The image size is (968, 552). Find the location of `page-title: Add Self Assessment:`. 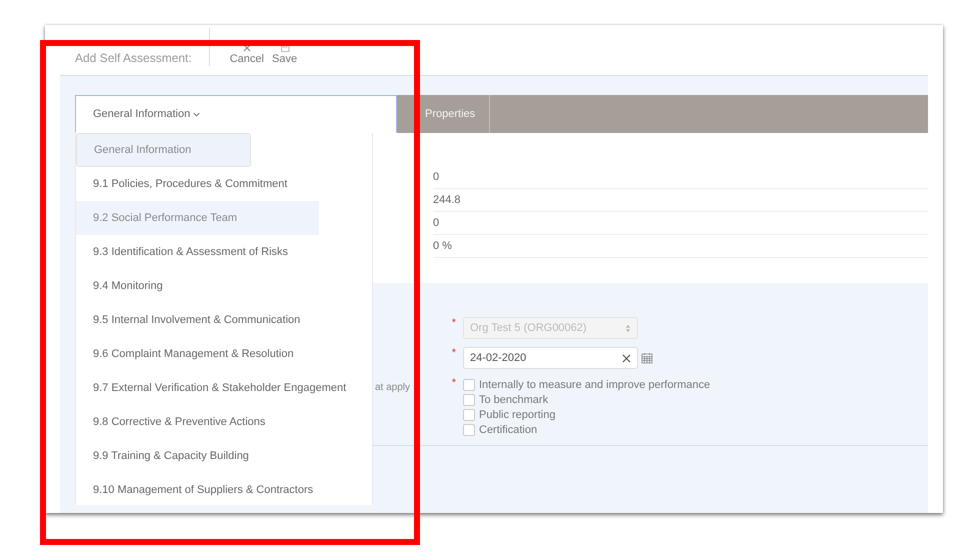

page-title: Add Self Assessment: is located at coordinates (133, 58).